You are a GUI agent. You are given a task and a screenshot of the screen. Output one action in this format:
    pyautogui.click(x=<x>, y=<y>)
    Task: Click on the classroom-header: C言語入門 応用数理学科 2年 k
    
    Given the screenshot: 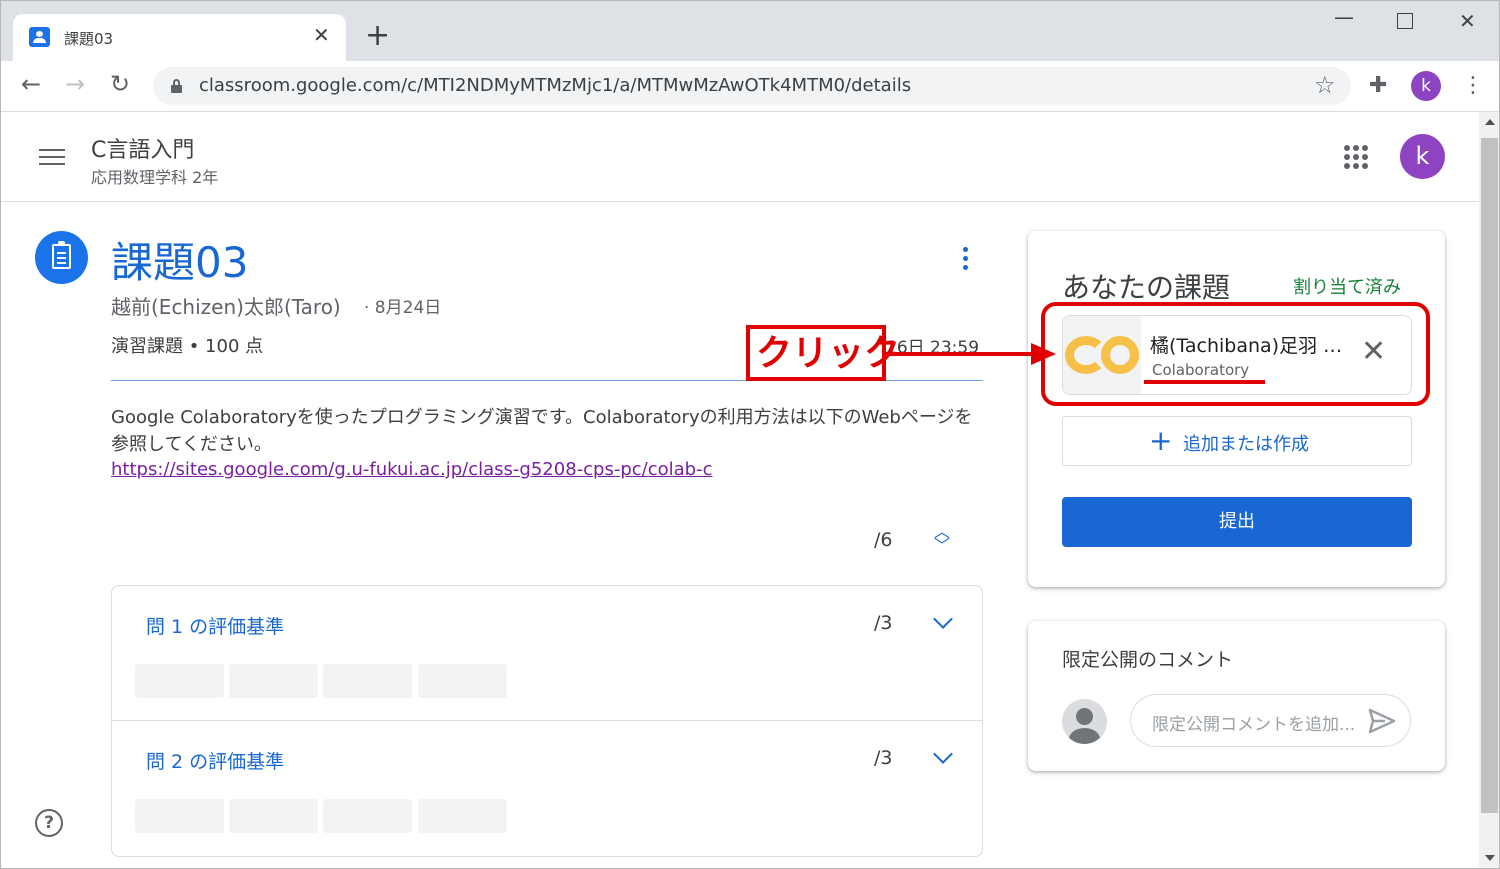 What is the action you would take?
    pyautogui.click(x=740, y=157)
    